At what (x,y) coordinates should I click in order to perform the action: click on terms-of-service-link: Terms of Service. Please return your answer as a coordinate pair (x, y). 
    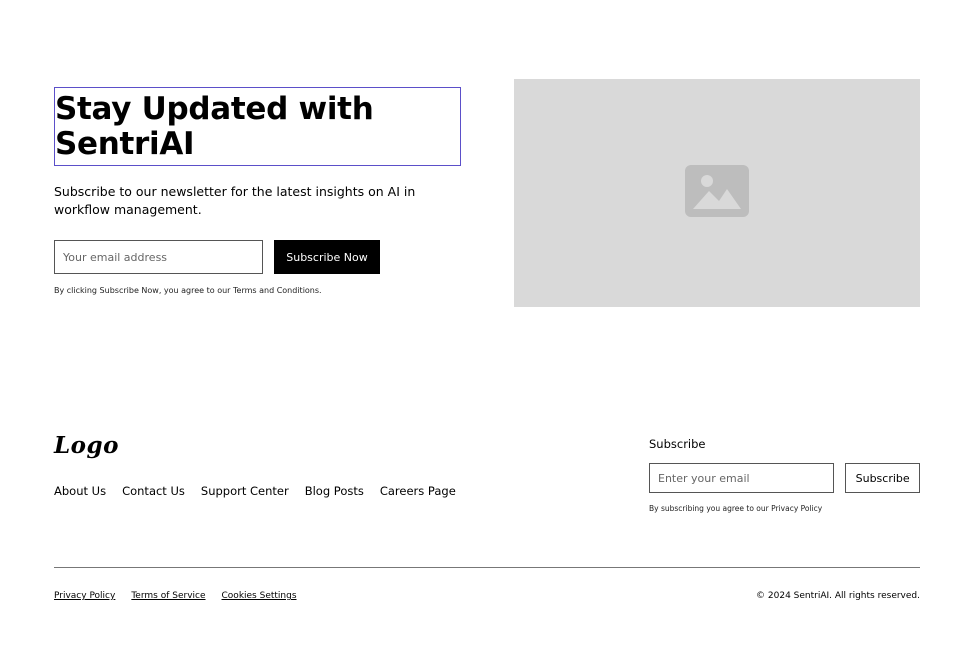
    Looking at the image, I should click on (168, 596).